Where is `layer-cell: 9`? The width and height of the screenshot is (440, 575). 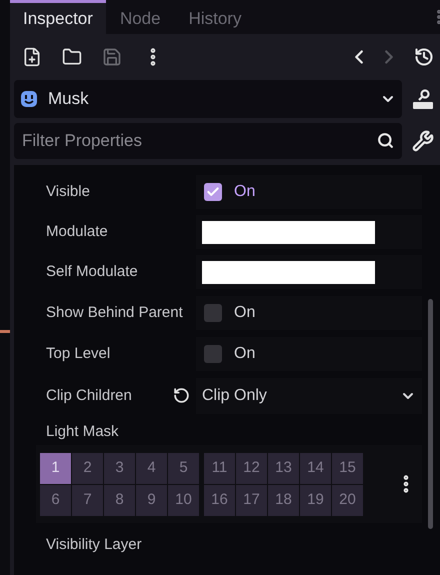
layer-cell: 9 is located at coordinates (151, 500).